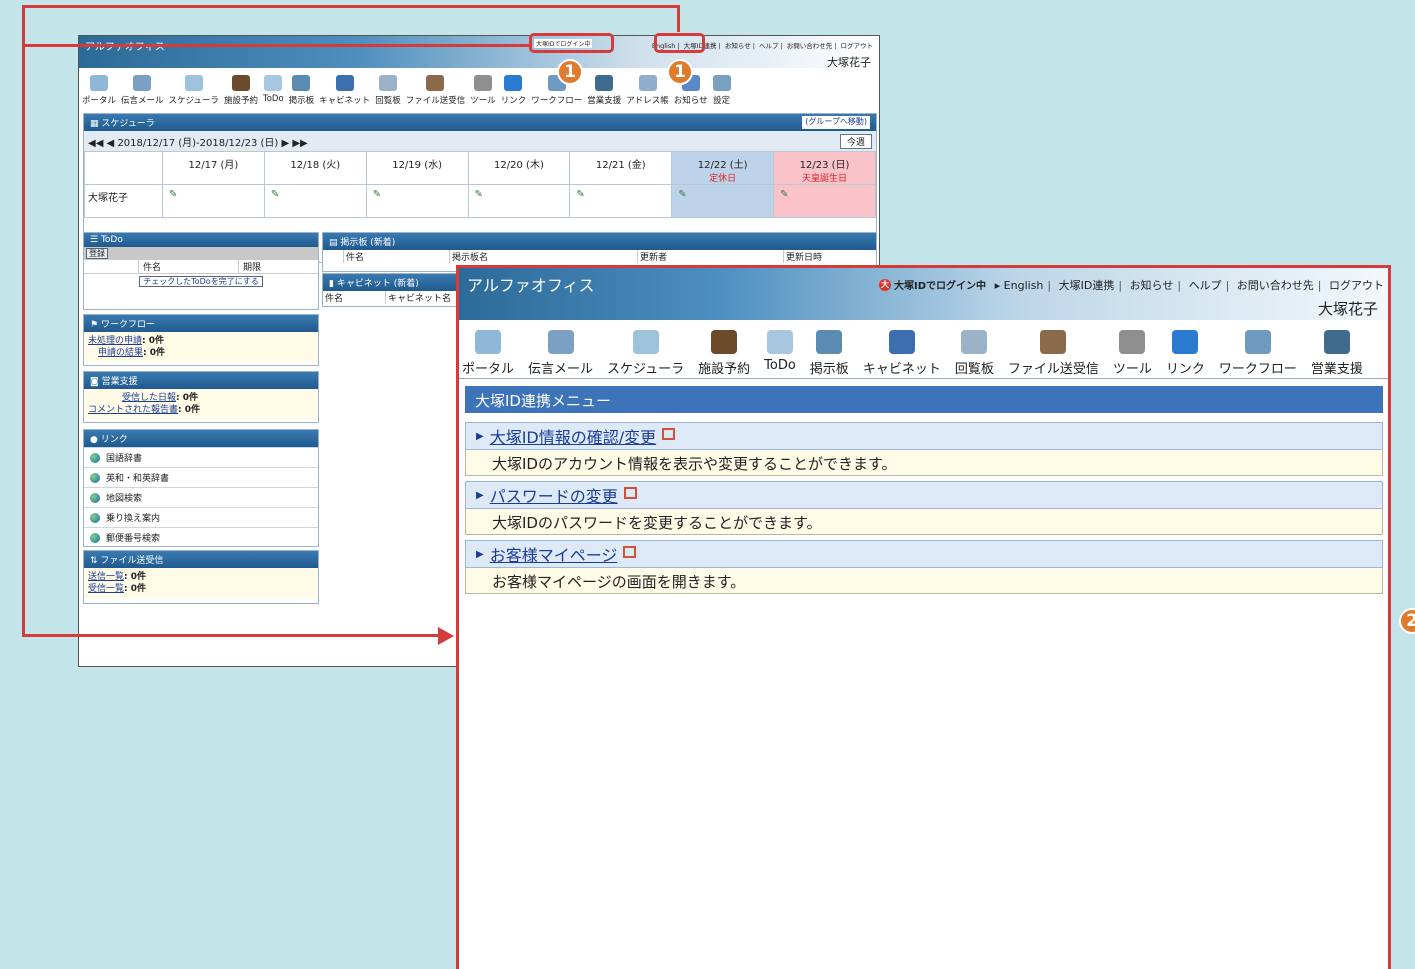 This screenshot has height=969, width=1415. Describe the element at coordinates (855, 141) in the screenshot. I see `this-week-button: 今週` at that location.